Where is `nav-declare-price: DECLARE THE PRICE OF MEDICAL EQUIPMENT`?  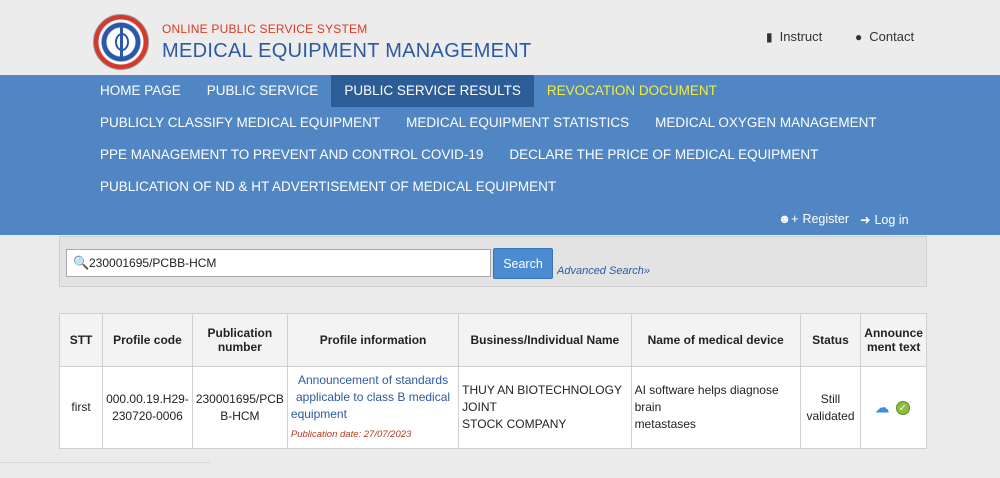 nav-declare-price: DECLARE THE PRICE OF MEDICAL EQUIPMENT is located at coordinates (663, 155).